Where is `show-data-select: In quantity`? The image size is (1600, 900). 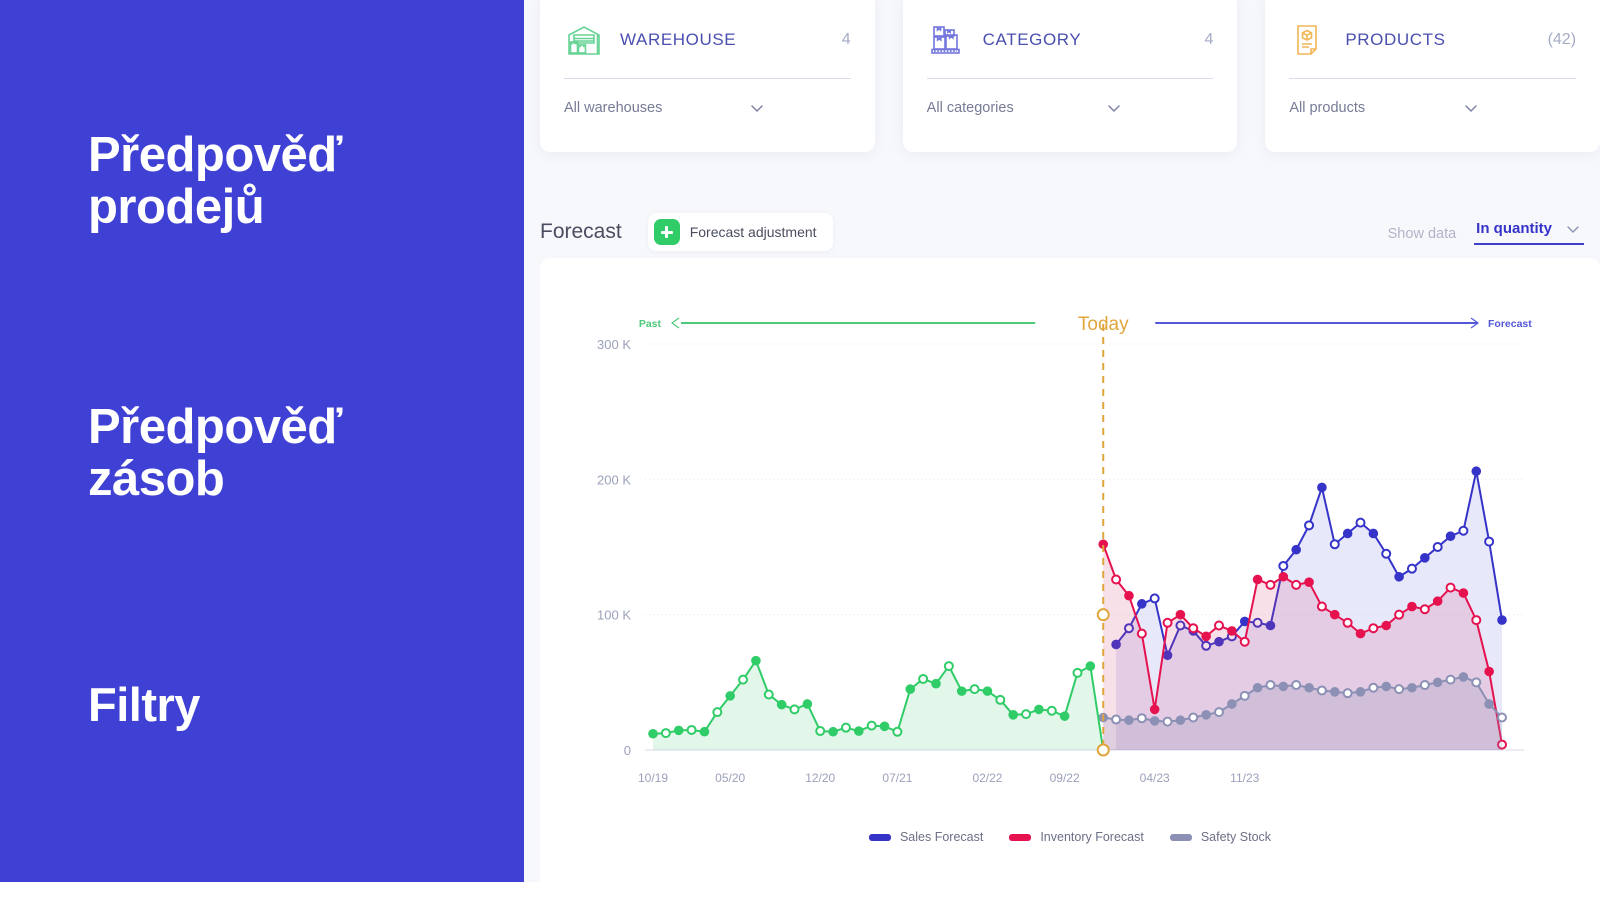 show-data-select: In quantity is located at coordinates (1529, 232).